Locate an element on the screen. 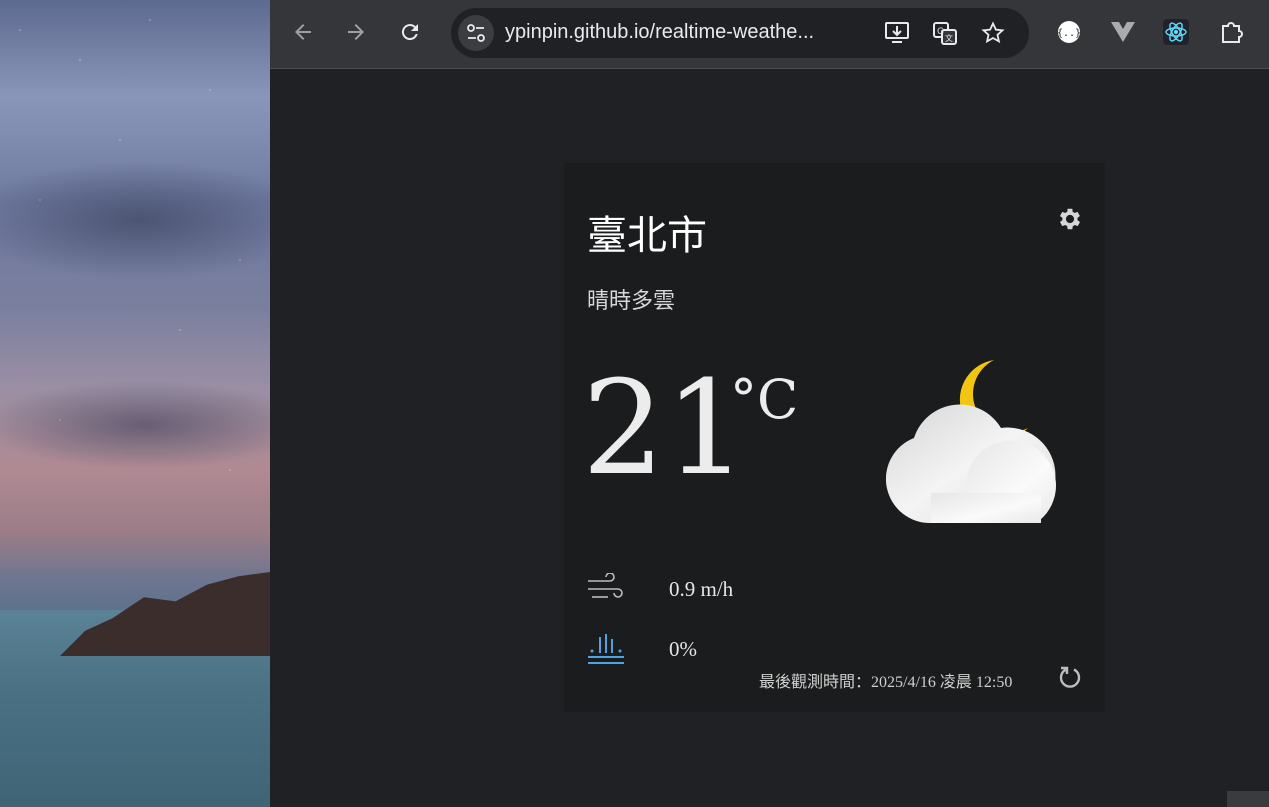  extensions-puzzle-icon is located at coordinates (1232, 32).